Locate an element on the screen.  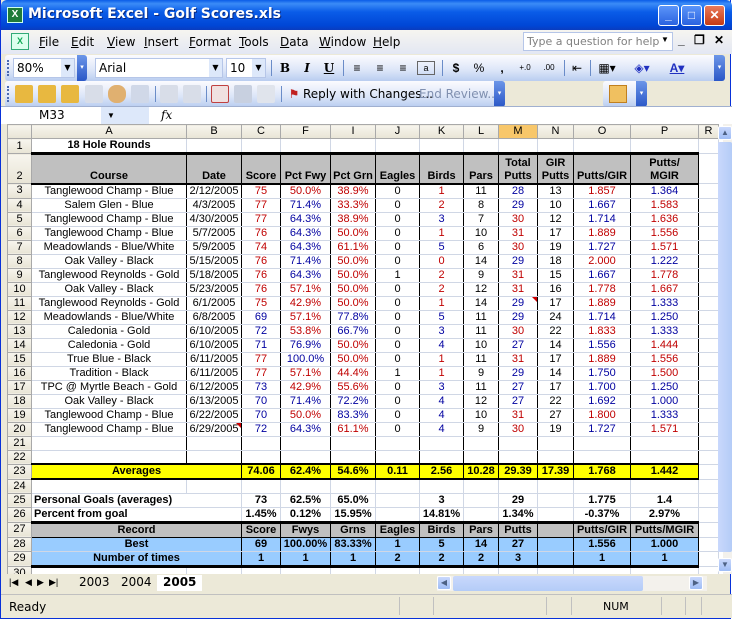
cell-pct-grn: 61.1% is located at coordinates (353, 429).